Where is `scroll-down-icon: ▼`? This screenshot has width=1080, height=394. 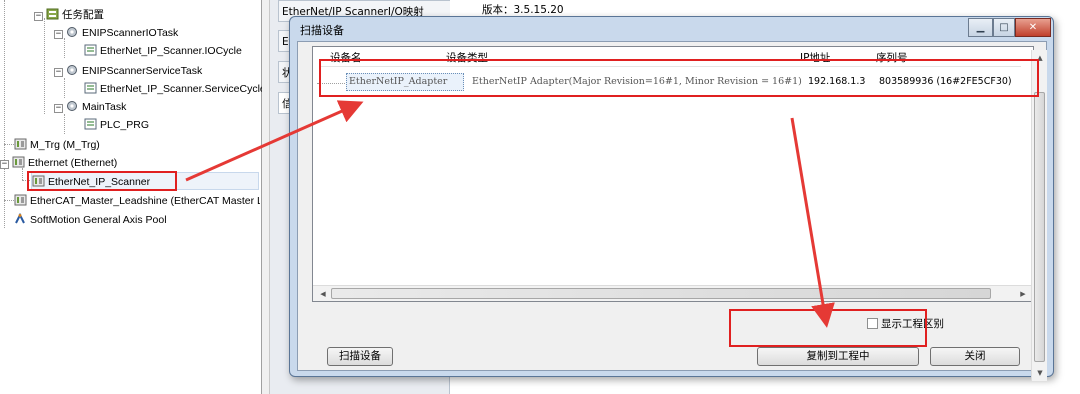
scroll-down-icon: ▼ is located at coordinates (1040, 373).